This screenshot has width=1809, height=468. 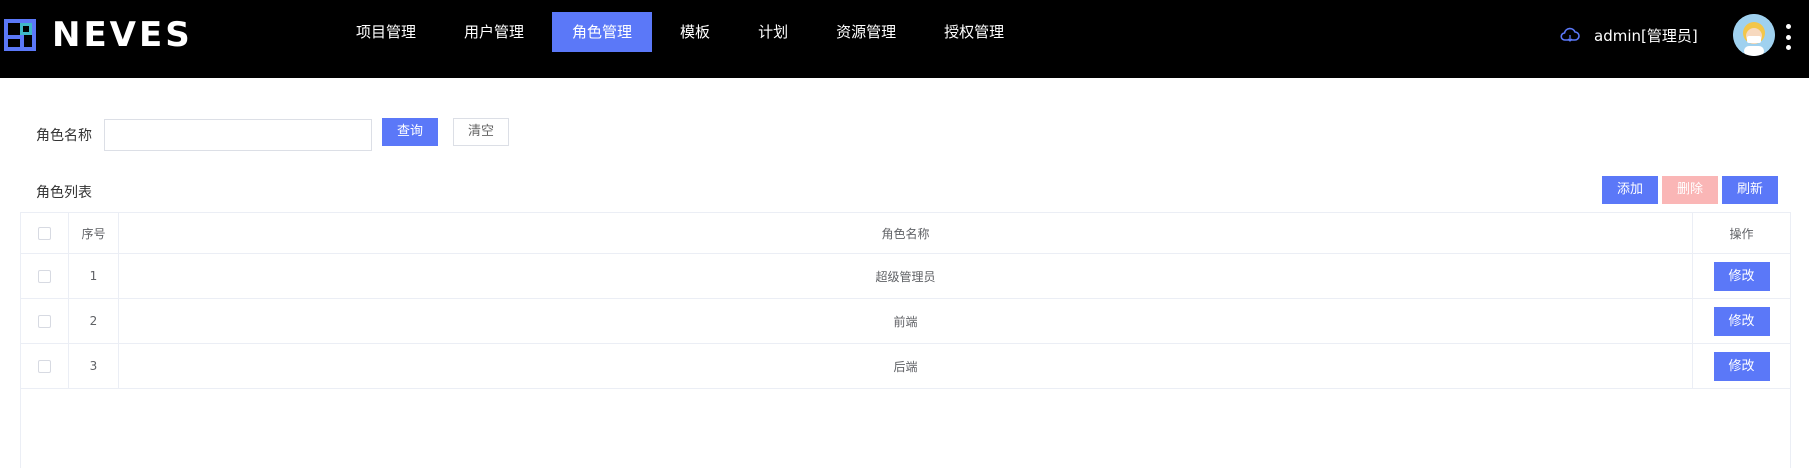 What do you see at coordinates (64, 136) in the screenshot?
I see `role-name-label: 角色名称` at bounding box center [64, 136].